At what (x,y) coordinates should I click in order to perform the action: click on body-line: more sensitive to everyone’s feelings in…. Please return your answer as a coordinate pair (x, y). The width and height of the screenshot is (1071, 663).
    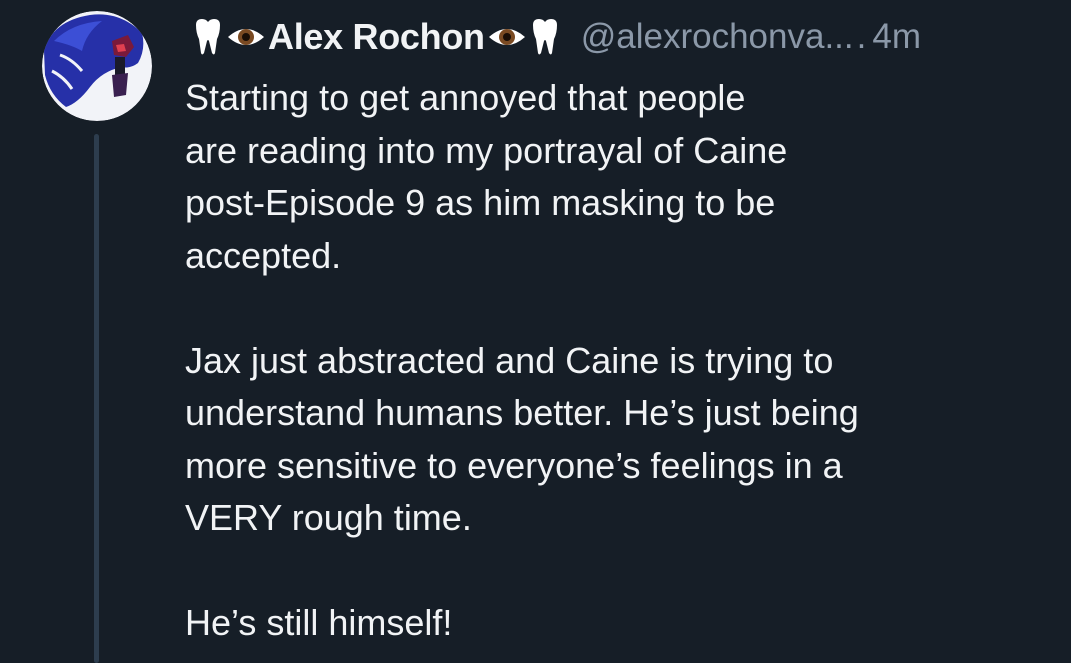
    Looking at the image, I should click on (514, 465).